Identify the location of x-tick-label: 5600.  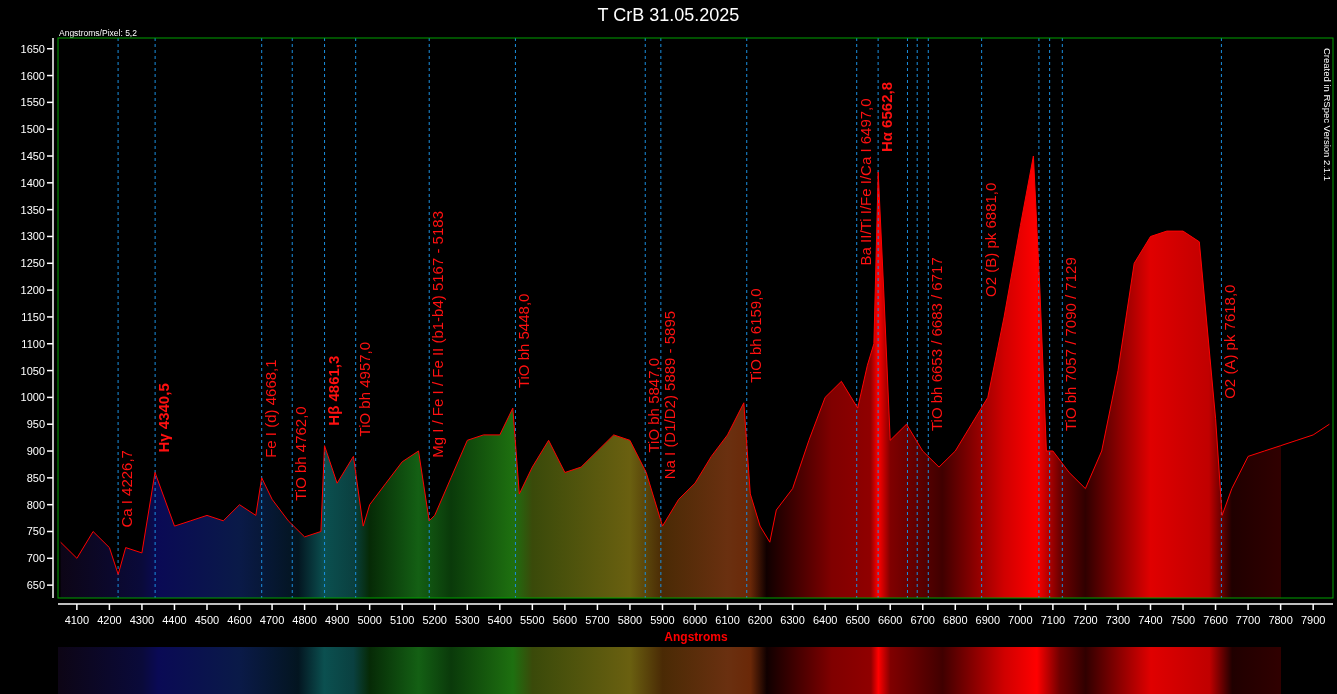
(565, 620).